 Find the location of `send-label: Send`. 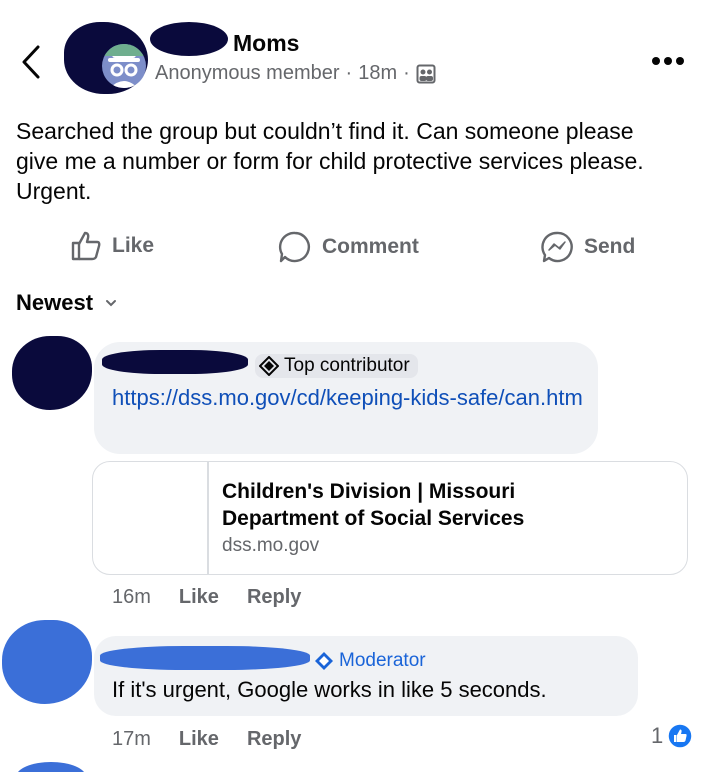

send-label: Send is located at coordinates (610, 246).